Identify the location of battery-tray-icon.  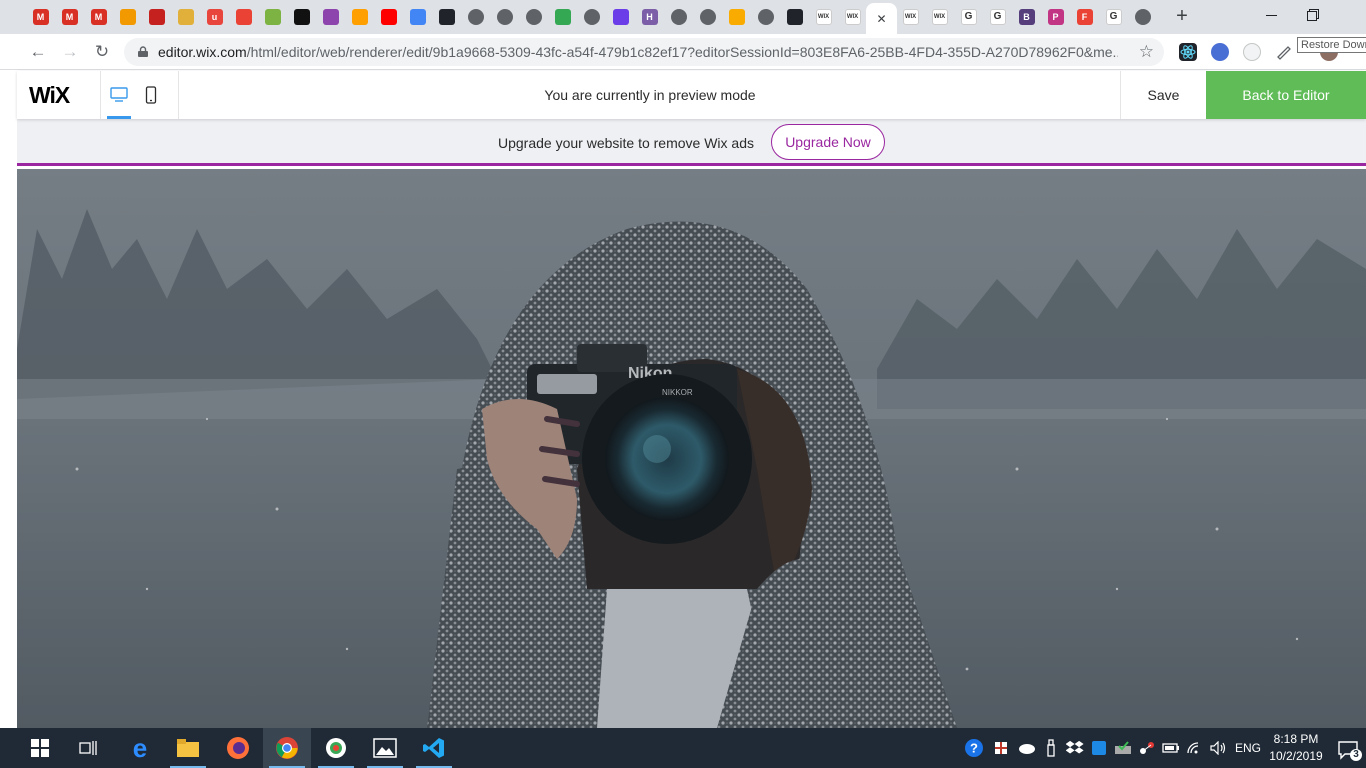
(1171, 748).